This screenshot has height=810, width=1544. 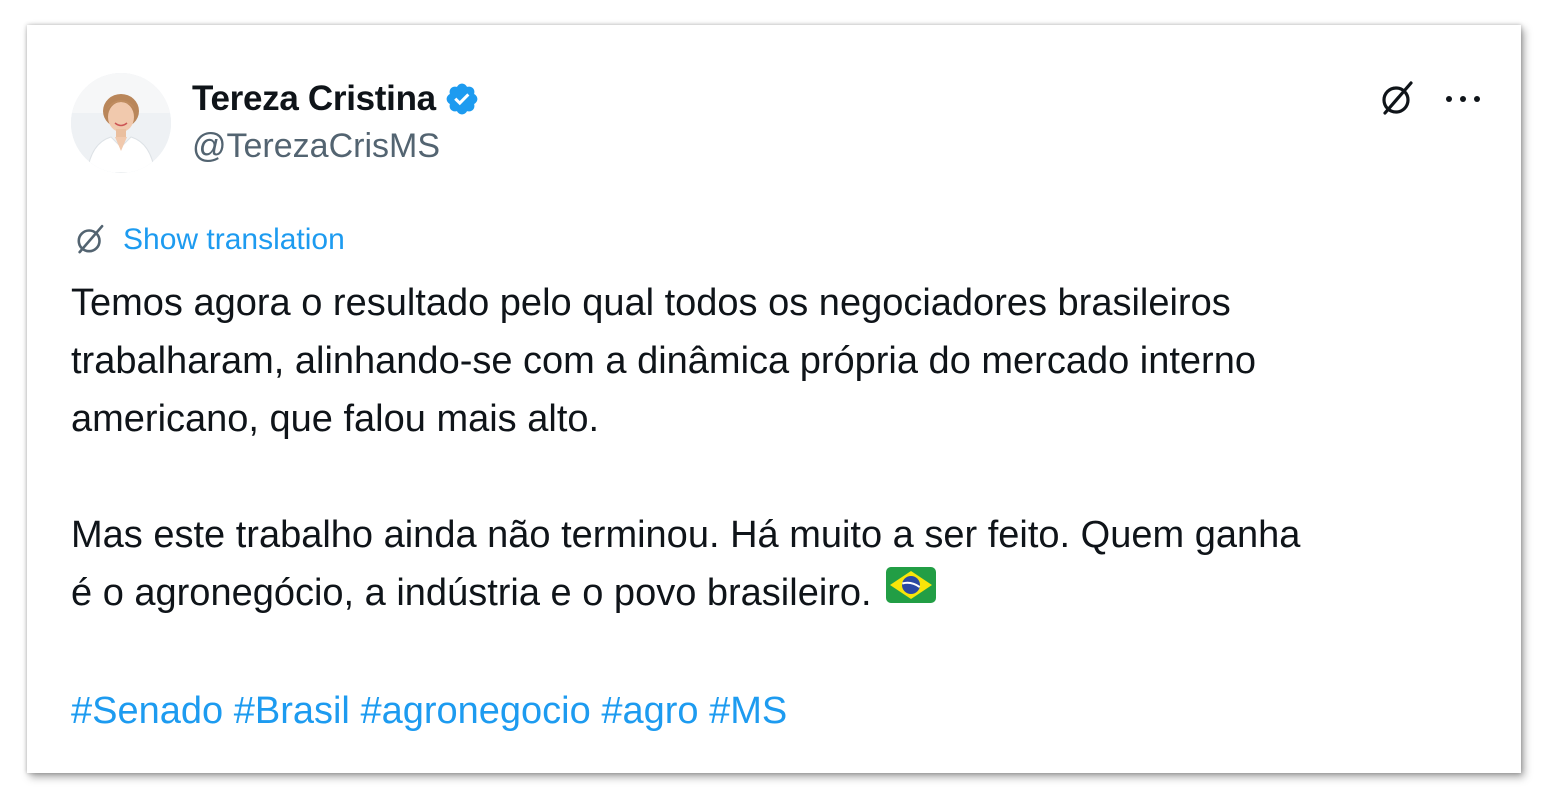 I want to click on hashtag-link: #agronegocio, so click(x=475, y=711).